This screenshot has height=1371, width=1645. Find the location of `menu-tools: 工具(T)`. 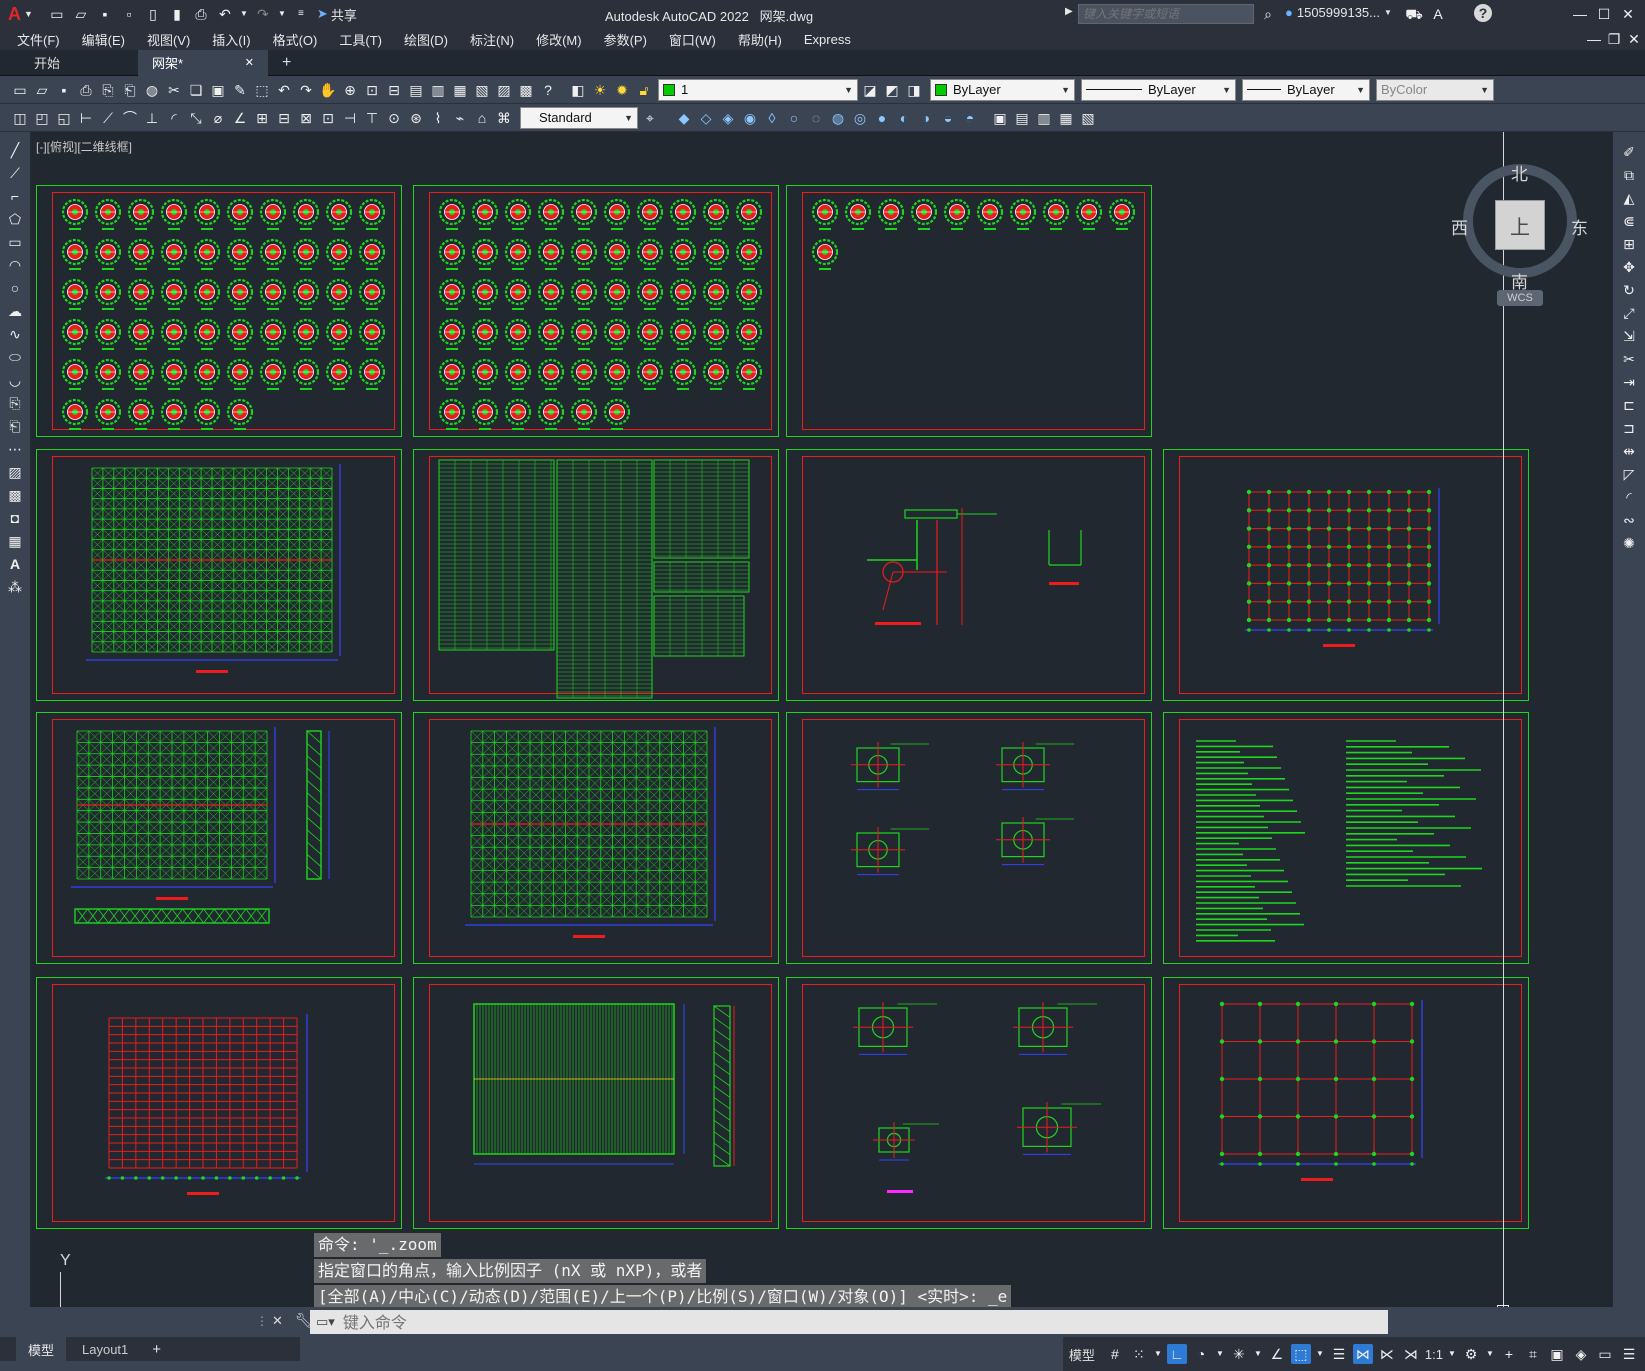

menu-tools: 工具(T) is located at coordinates (360, 39).